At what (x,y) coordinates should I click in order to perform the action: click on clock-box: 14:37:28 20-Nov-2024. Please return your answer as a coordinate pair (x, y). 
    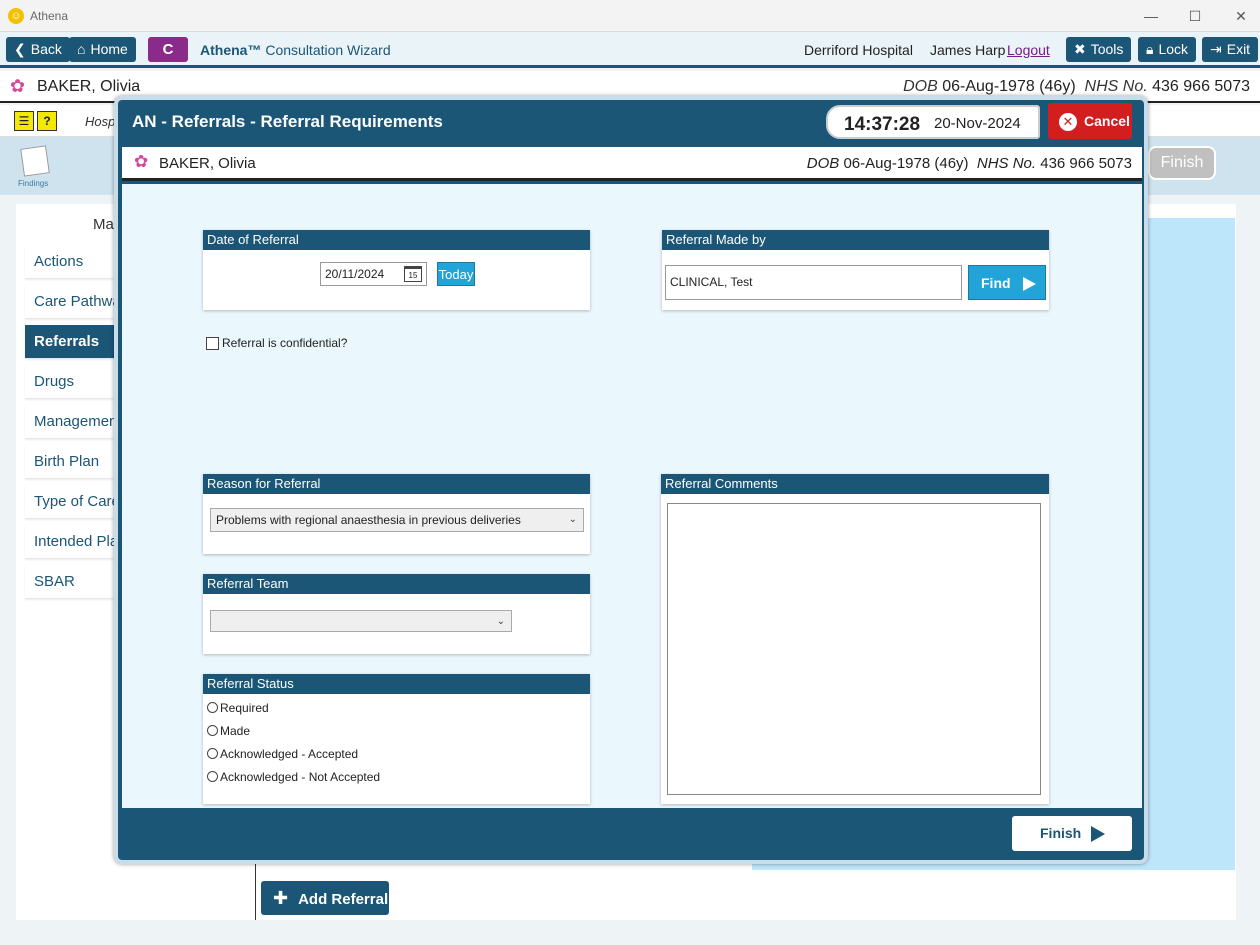
    Looking at the image, I should click on (933, 122).